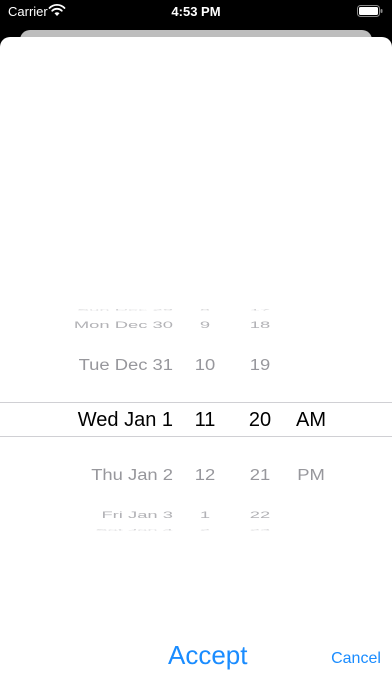 This screenshot has height=696, width=392. Describe the element at coordinates (100, 530) in the screenshot. I see `date-wheel-item: Sat Jan 4` at that location.